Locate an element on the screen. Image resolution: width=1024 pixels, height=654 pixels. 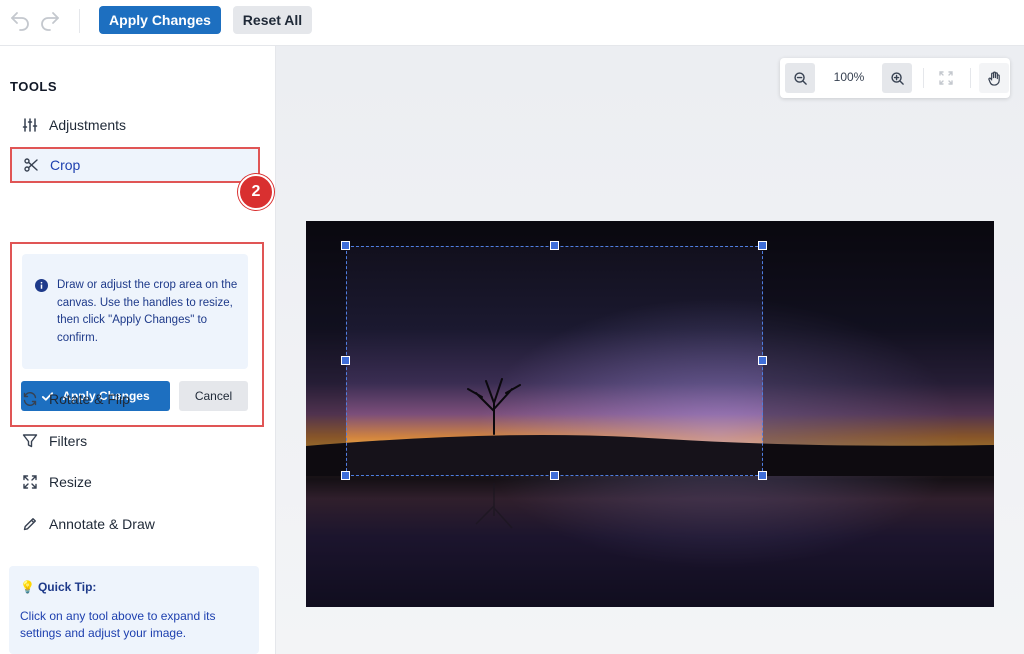
expand-icon is located at coordinates (30, 482).